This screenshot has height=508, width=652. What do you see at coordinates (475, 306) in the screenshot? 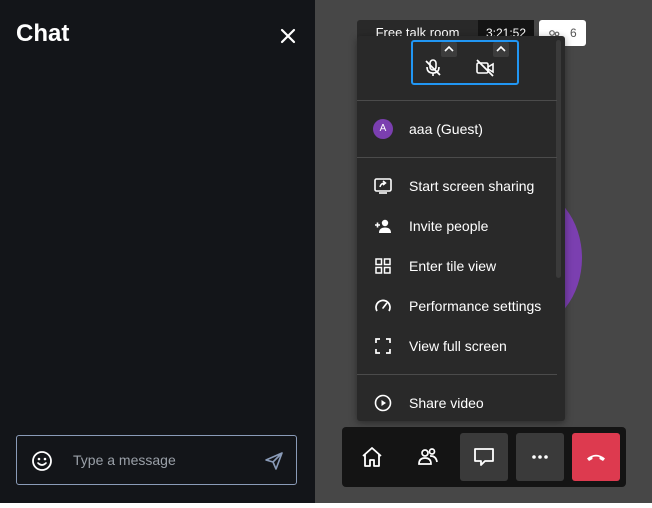
I see `menu-item-label: Performance settings` at bounding box center [475, 306].